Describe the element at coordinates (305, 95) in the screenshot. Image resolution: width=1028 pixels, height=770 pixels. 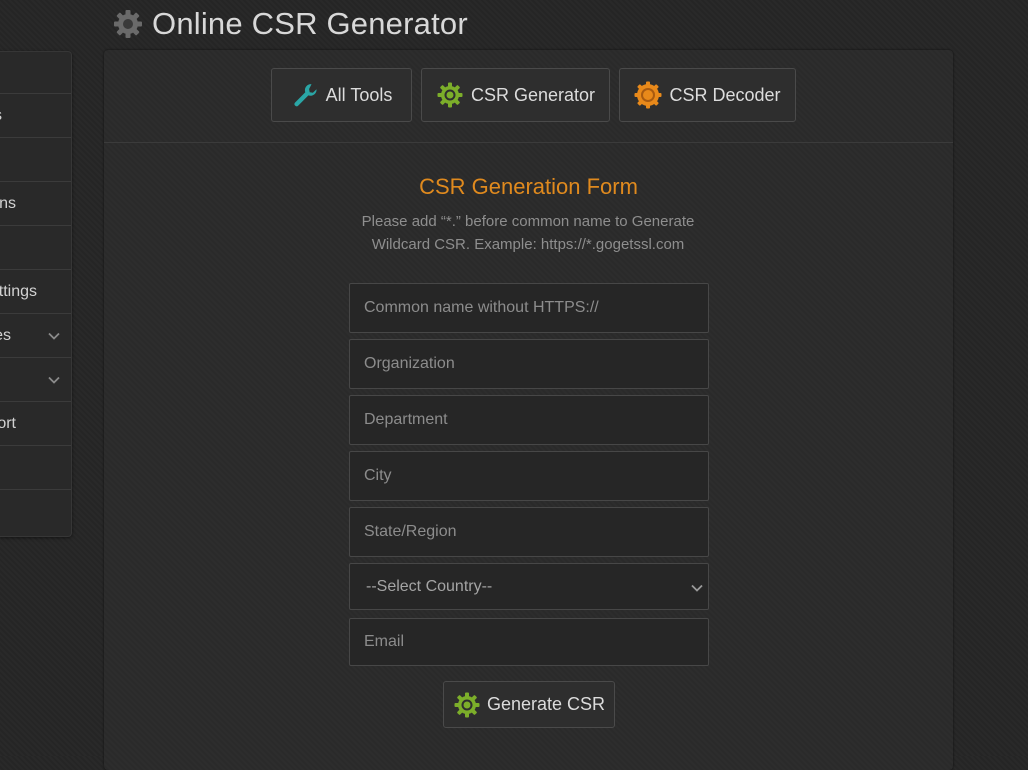
I see `wrench-icon` at that location.